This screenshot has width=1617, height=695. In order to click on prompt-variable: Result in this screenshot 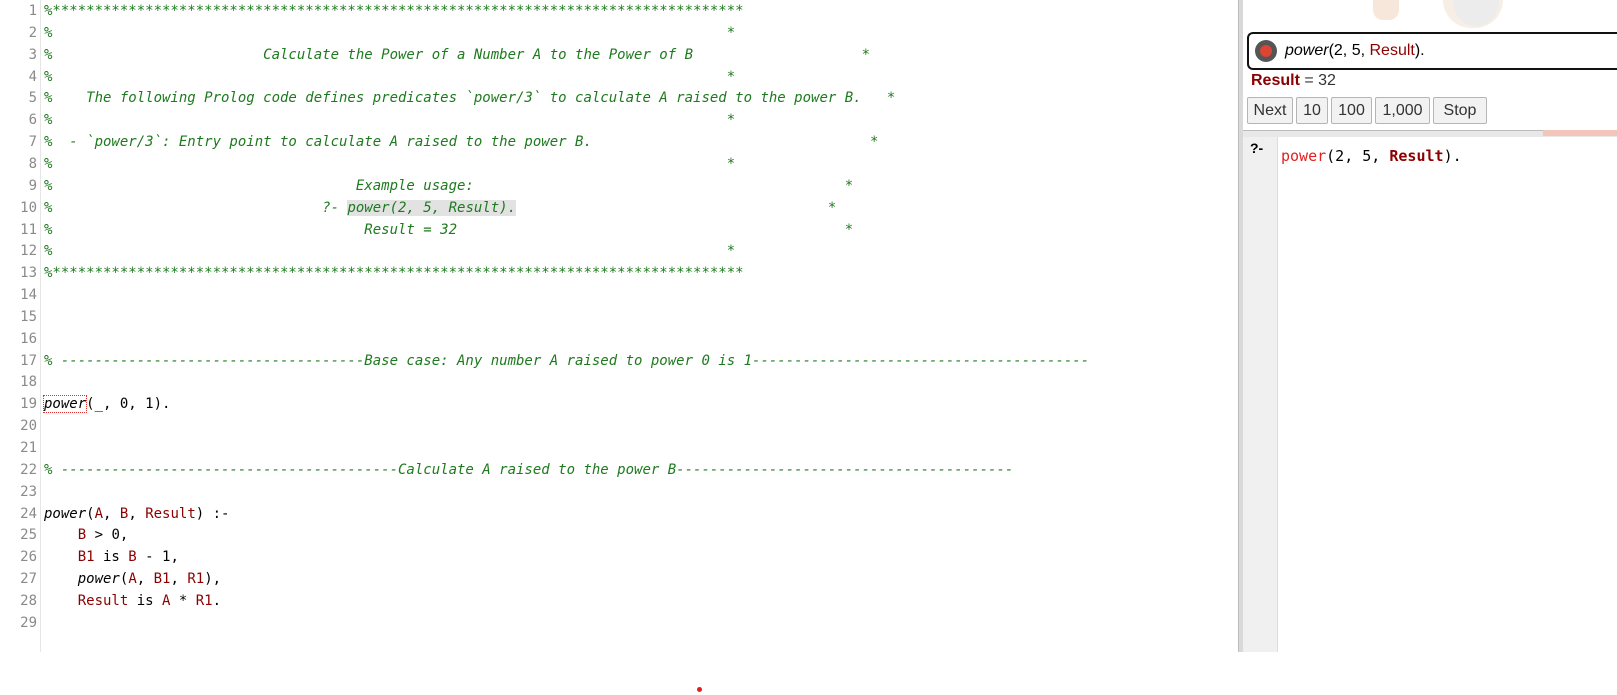, I will do `click(1416, 156)`.